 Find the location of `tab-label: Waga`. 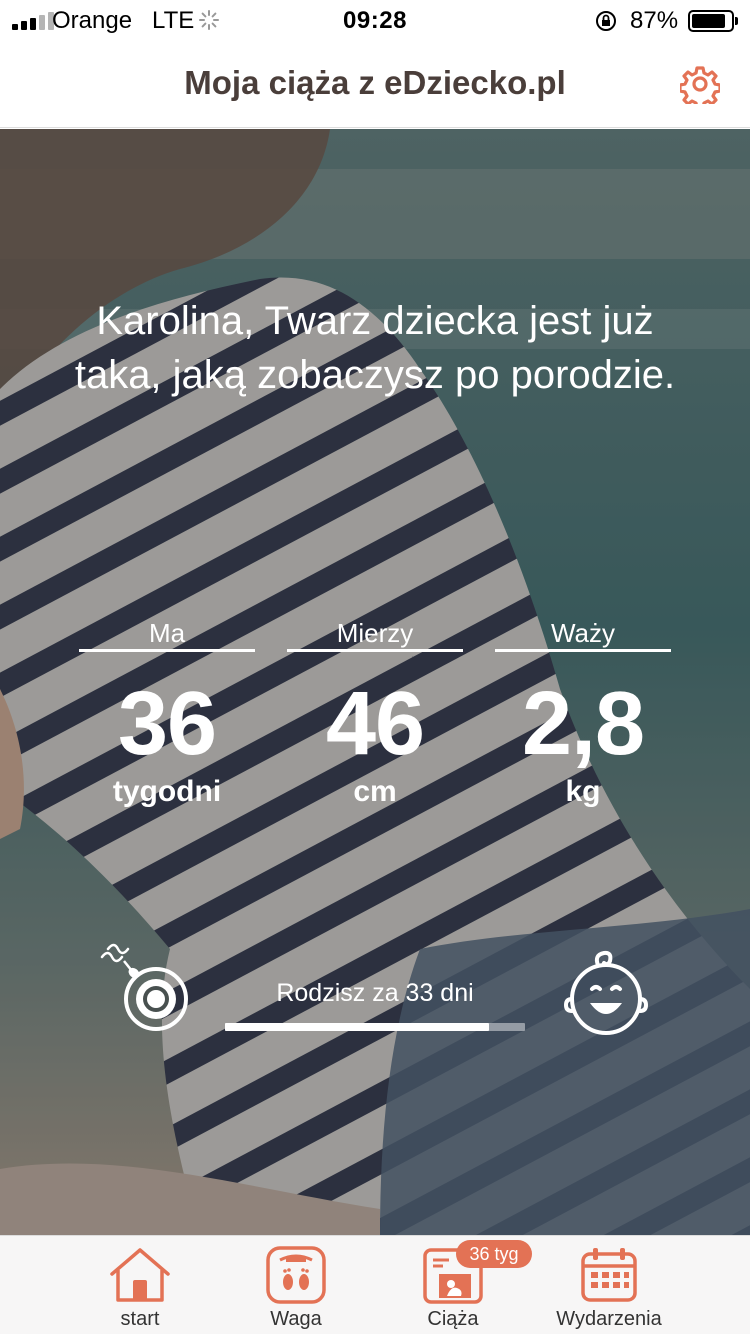

tab-label: Waga is located at coordinates (296, 1319).